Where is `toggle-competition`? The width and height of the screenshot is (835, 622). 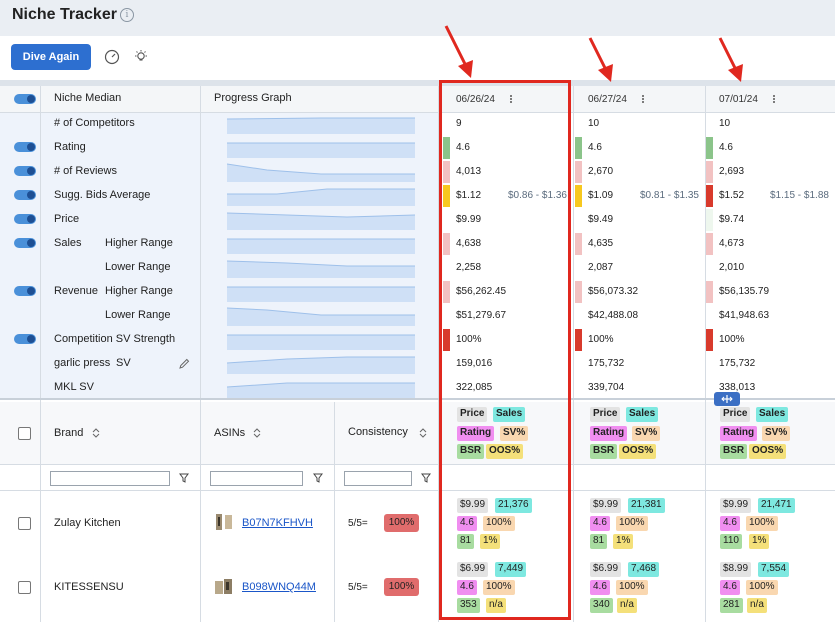 toggle-competition is located at coordinates (25, 339).